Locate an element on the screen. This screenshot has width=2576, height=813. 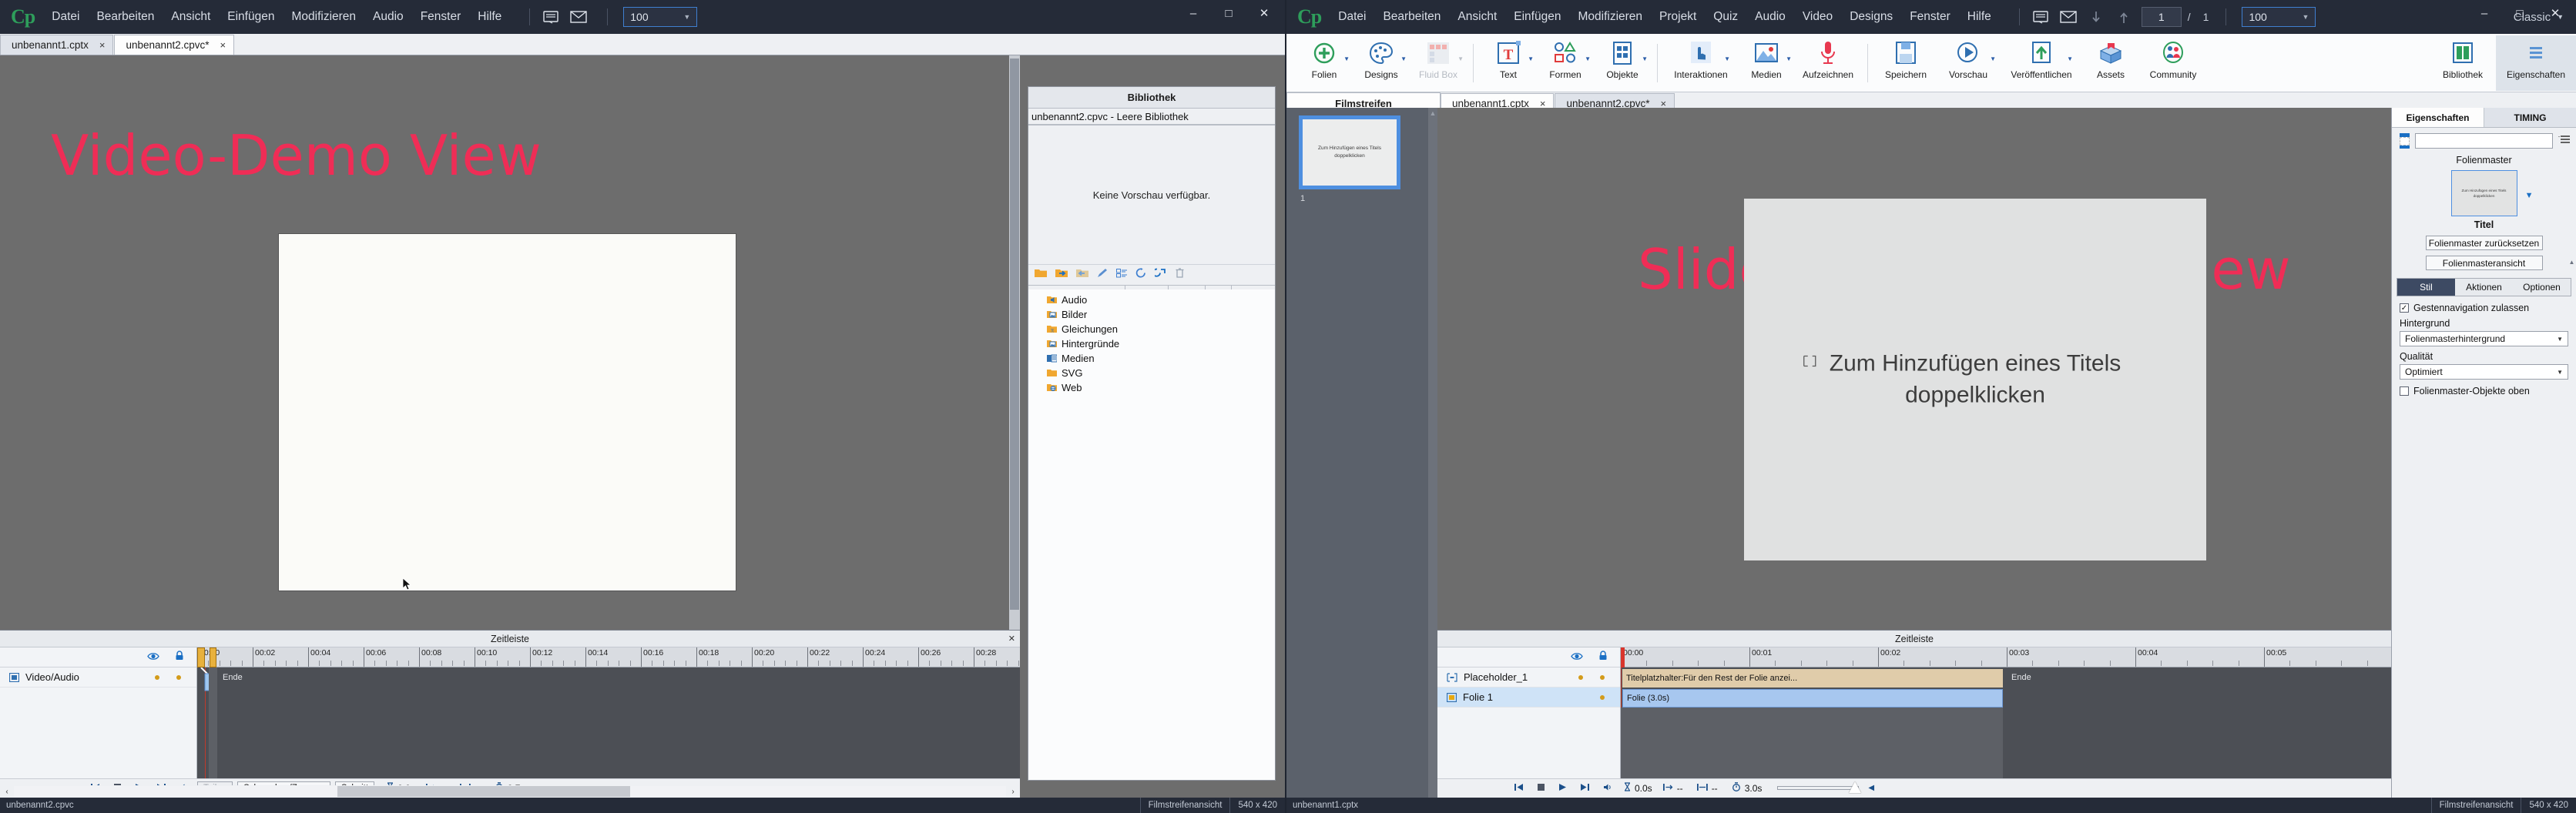
scroll-left-icon: ◀ is located at coordinates (1871, 788).